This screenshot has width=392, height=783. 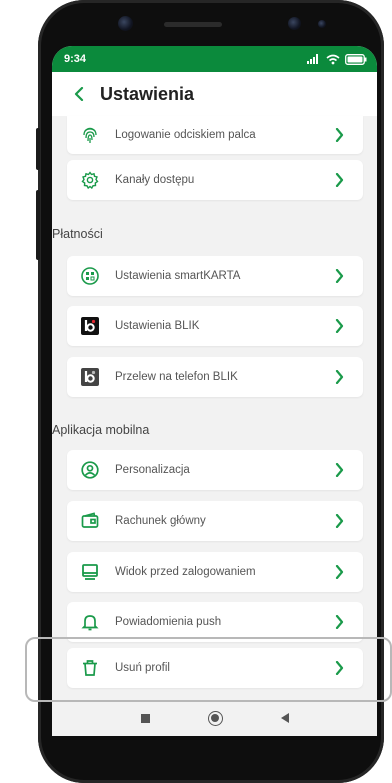 What do you see at coordinates (38, 225) in the screenshot?
I see `power-button` at bounding box center [38, 225].